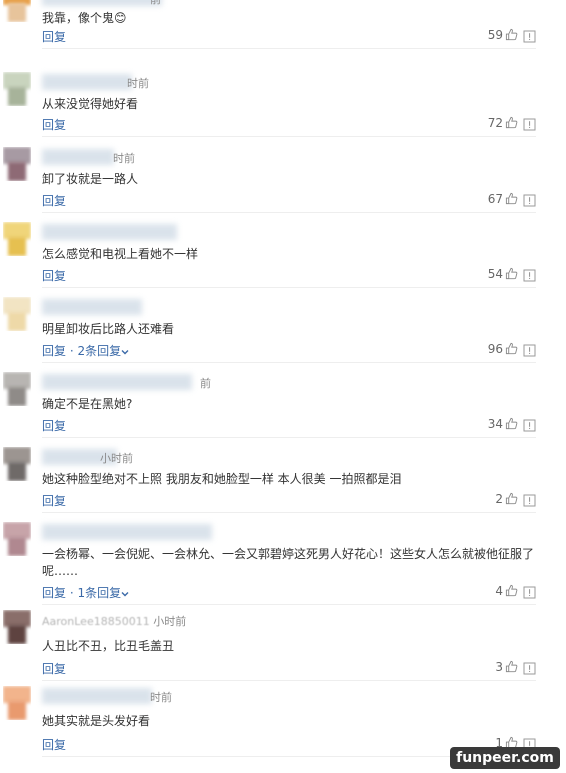  I want to click on username: AaronLee18850011, so click(96, 621).